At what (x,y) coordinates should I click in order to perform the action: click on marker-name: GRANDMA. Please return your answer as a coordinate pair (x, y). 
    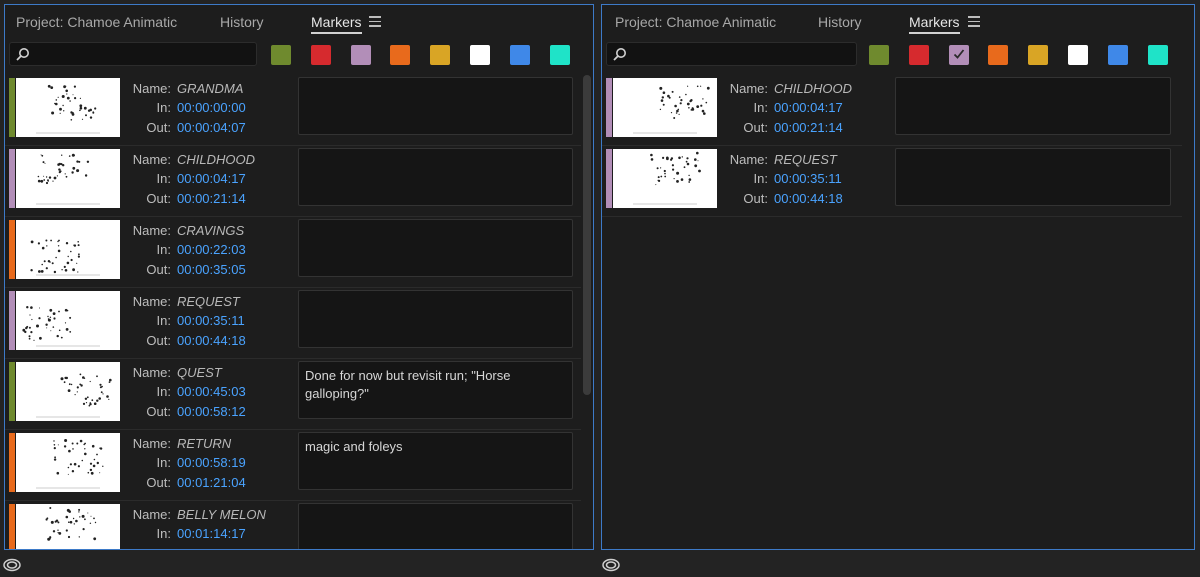
    Looking at the image, I should click on (210, 88).